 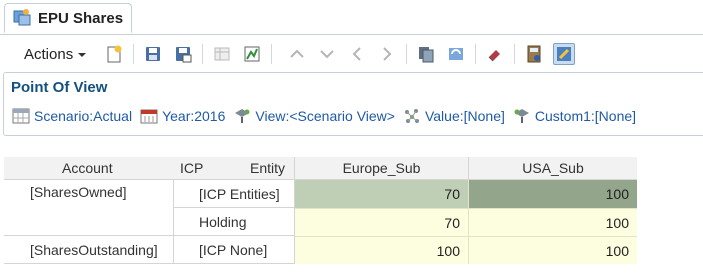 I want to click on edit-mode-button, so click(x=564, y=54).